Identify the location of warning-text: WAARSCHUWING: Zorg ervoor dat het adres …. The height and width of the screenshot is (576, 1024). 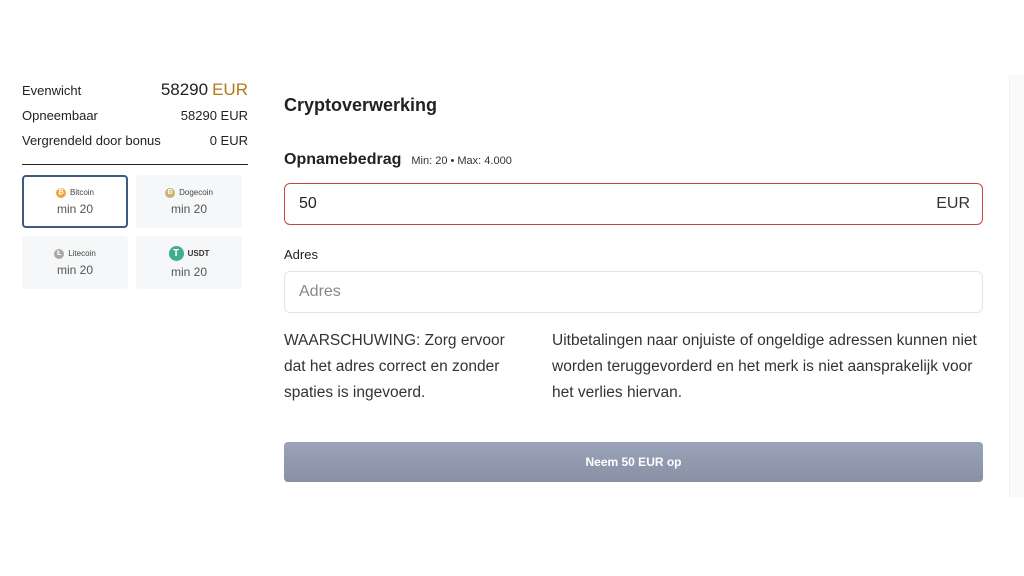
(633, 367).